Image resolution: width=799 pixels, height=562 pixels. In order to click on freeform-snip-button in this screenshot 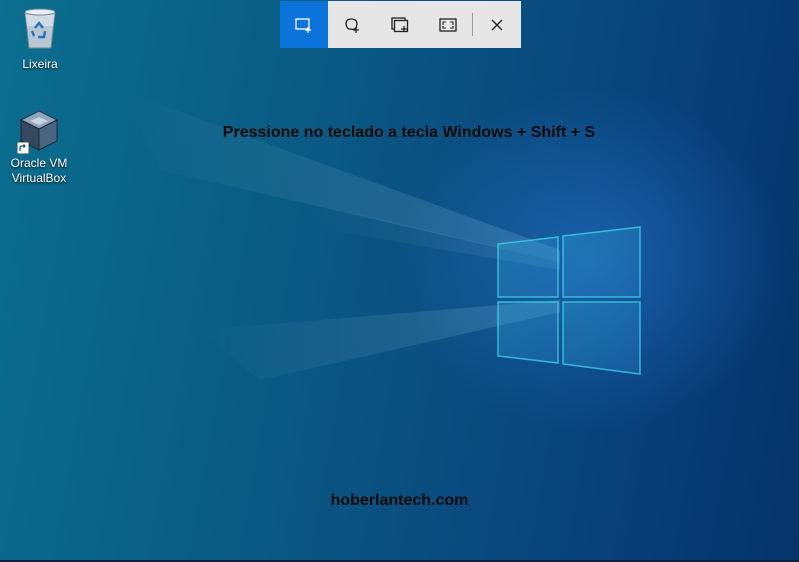, I will do `click(352, 24)`.